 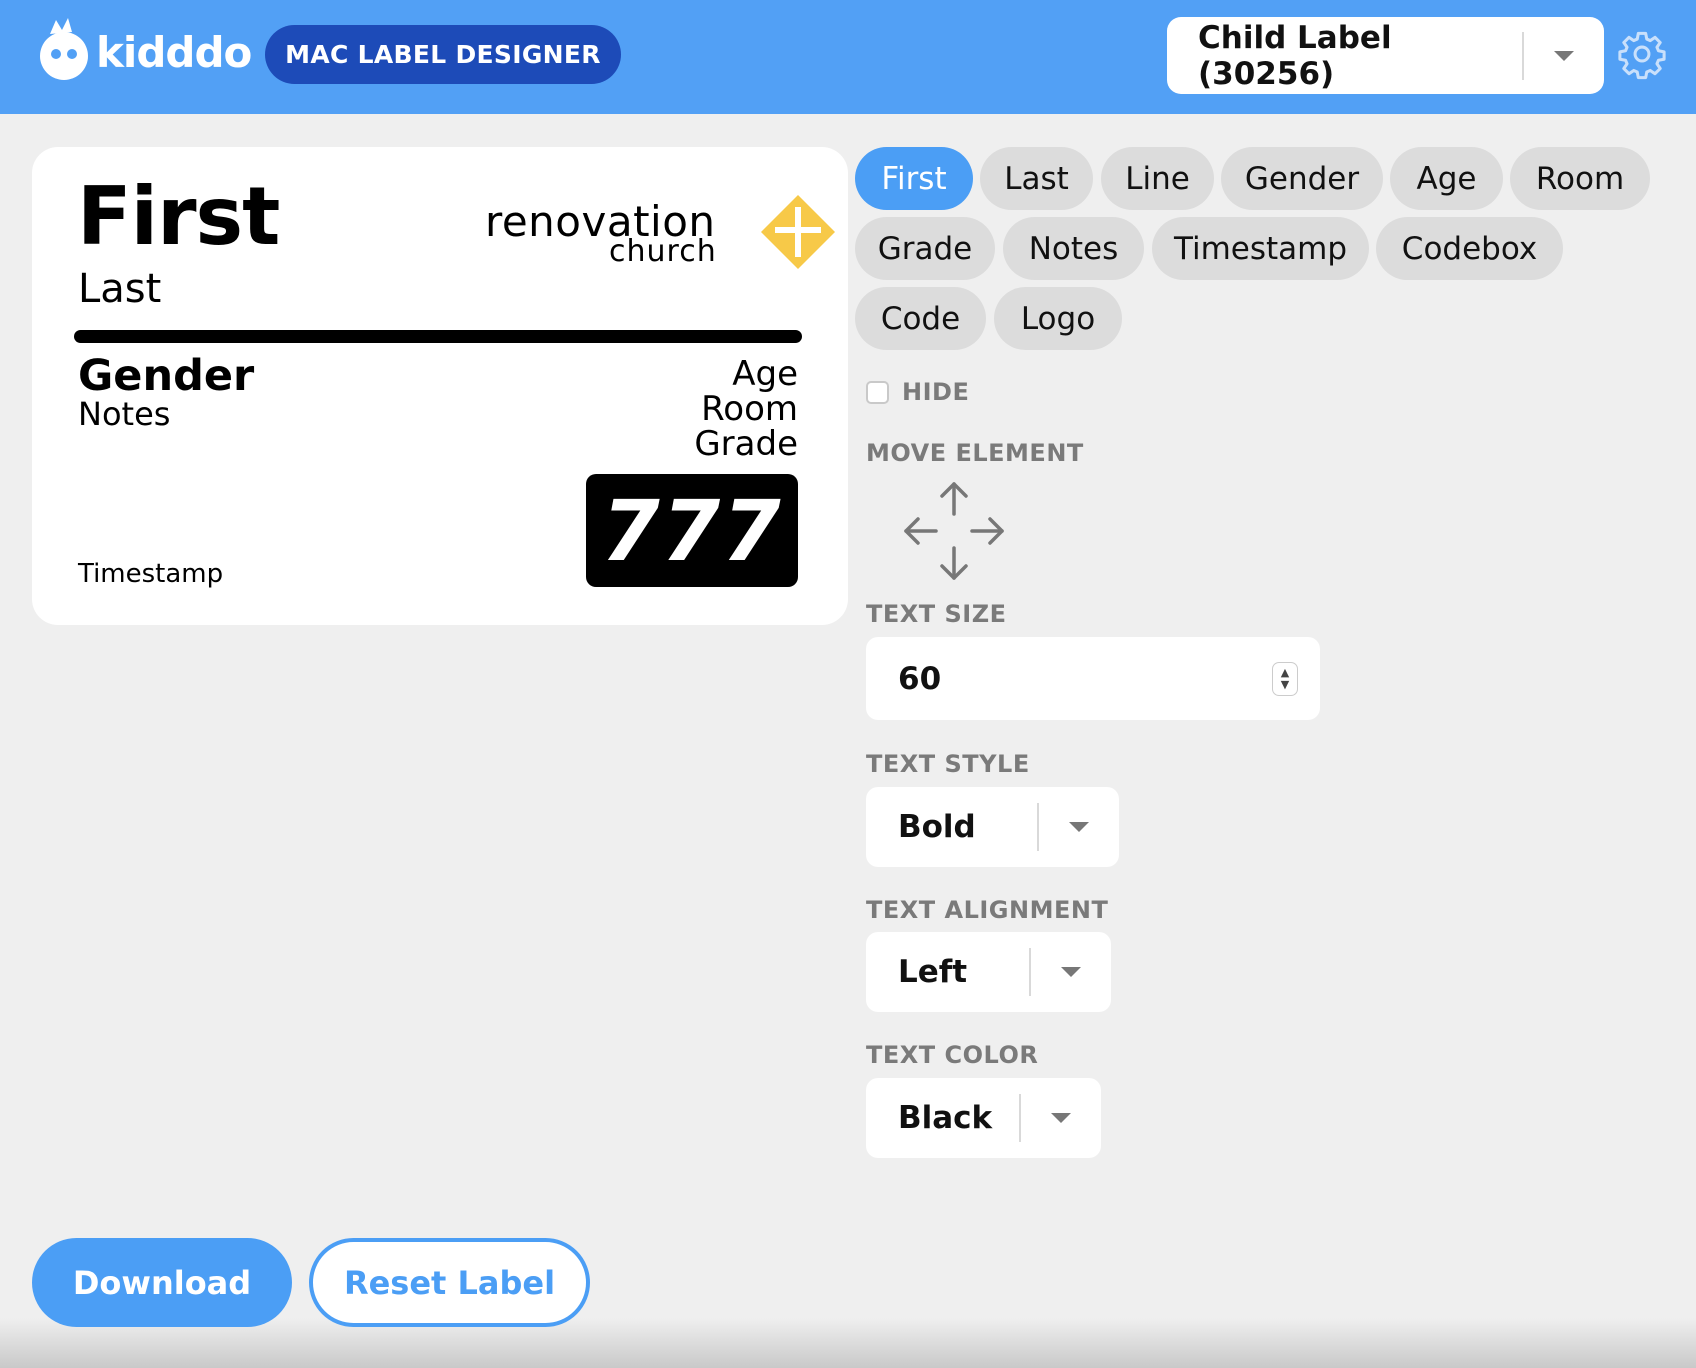 What do you see at coordinates (948, 764) in the screenshot?
I see `text-style-label: TEXT STYLE` at bounding box center [948, 764].